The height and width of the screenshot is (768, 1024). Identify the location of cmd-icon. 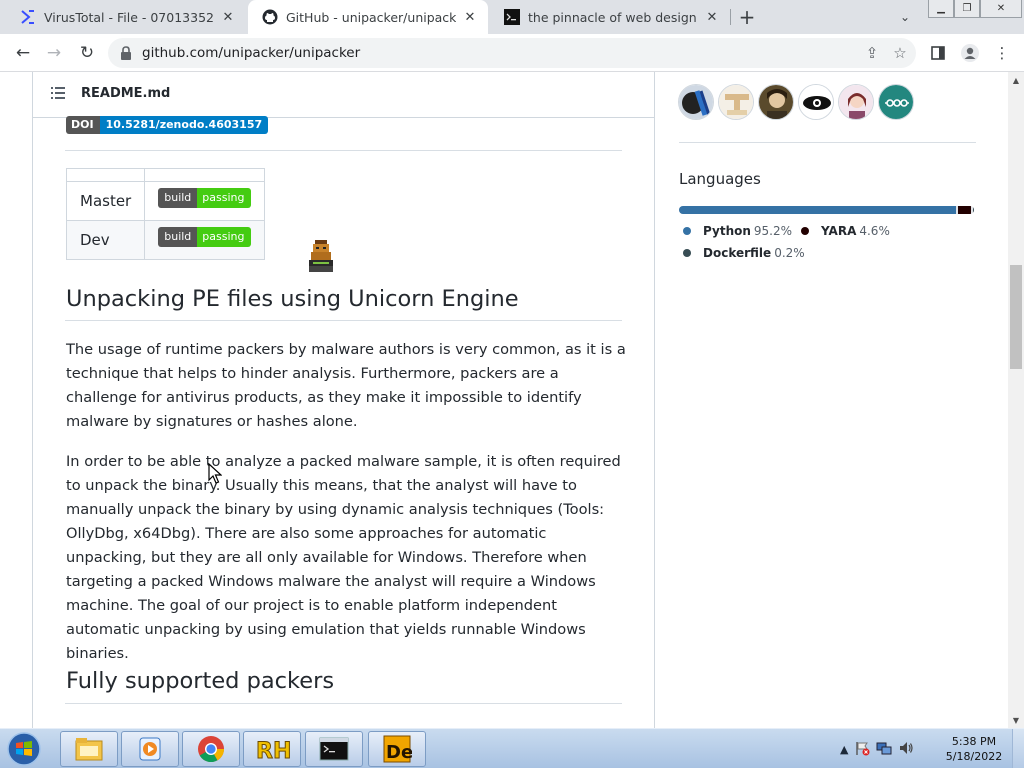
(334, 749).